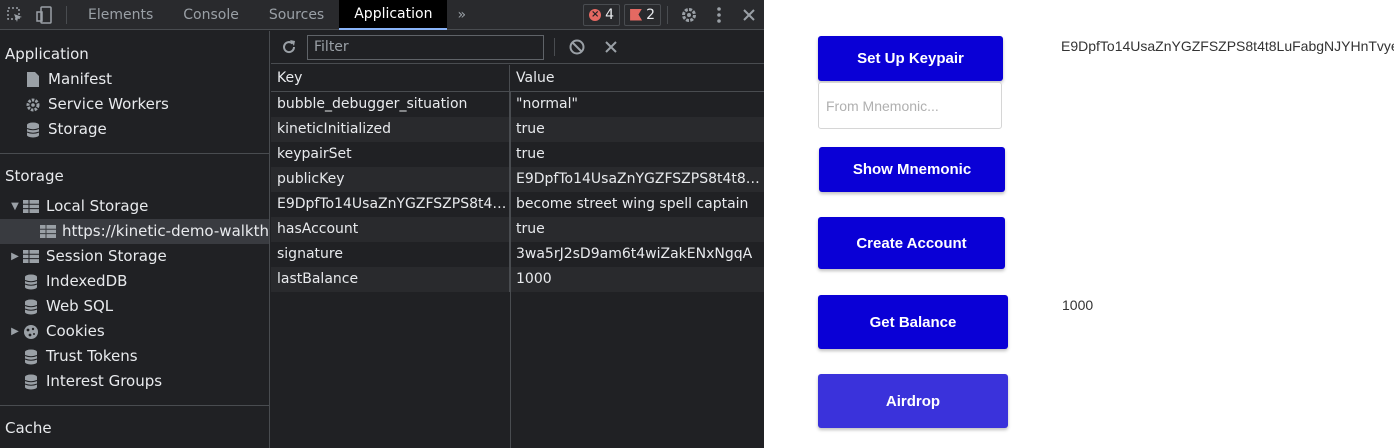 This screenshot has height=448, width=1394. I want to click on sidebar-item-interest-groups: Interest Groups, so click(134, 381).